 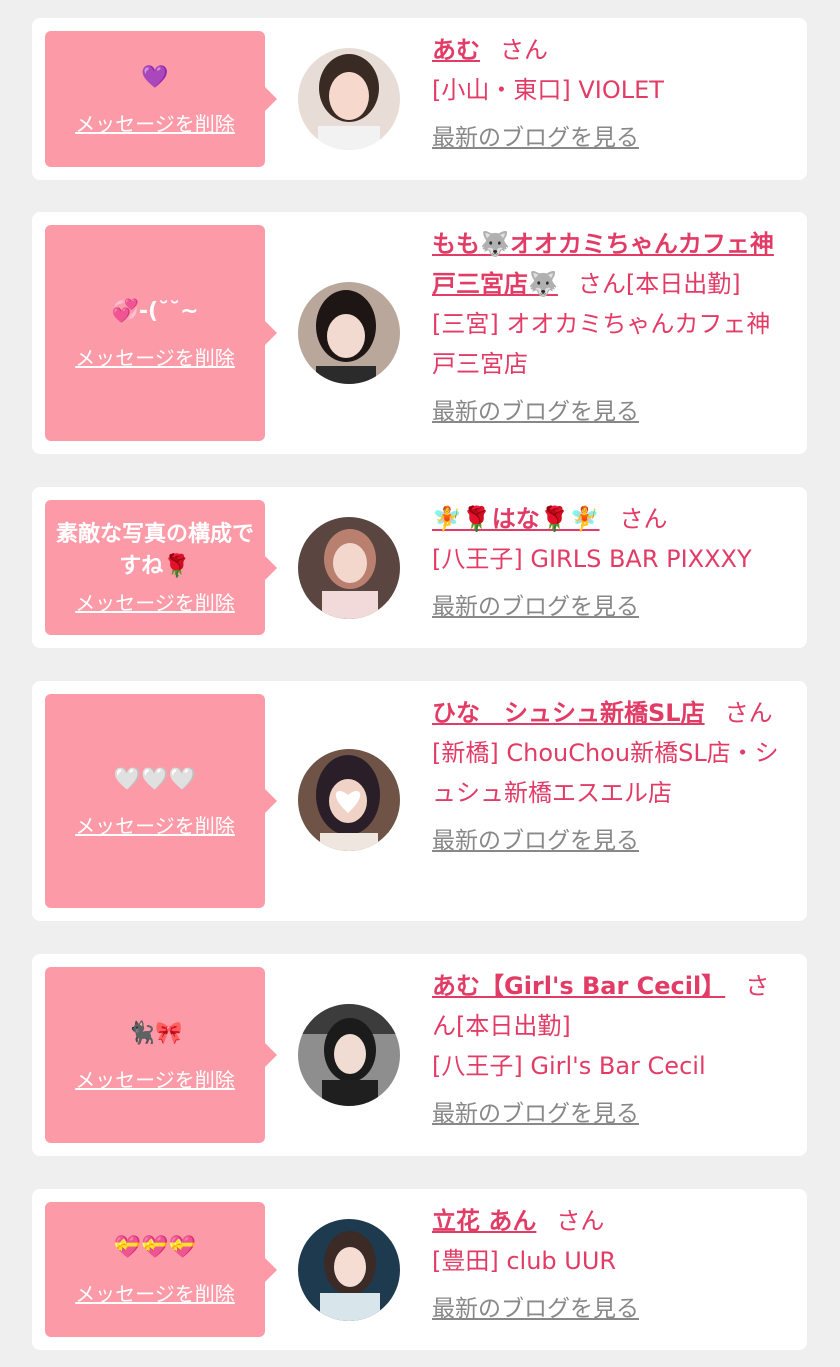 I want to click on shop-text: [八王子] Girl's Bar Cecil, so click(x=569, y=1066).